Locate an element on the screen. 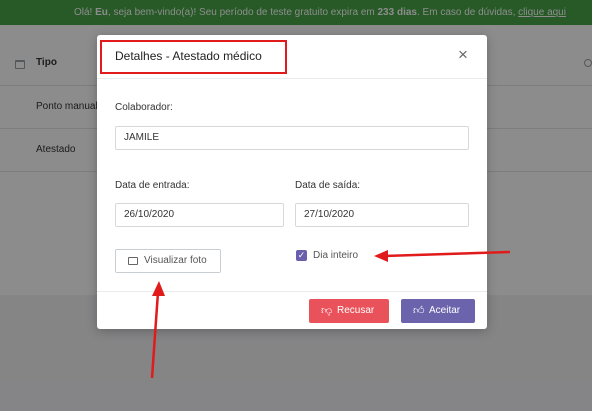 The image size is (592, 411). accept-button: 👍︎ Aceitar is located at coordinates (438, 311).